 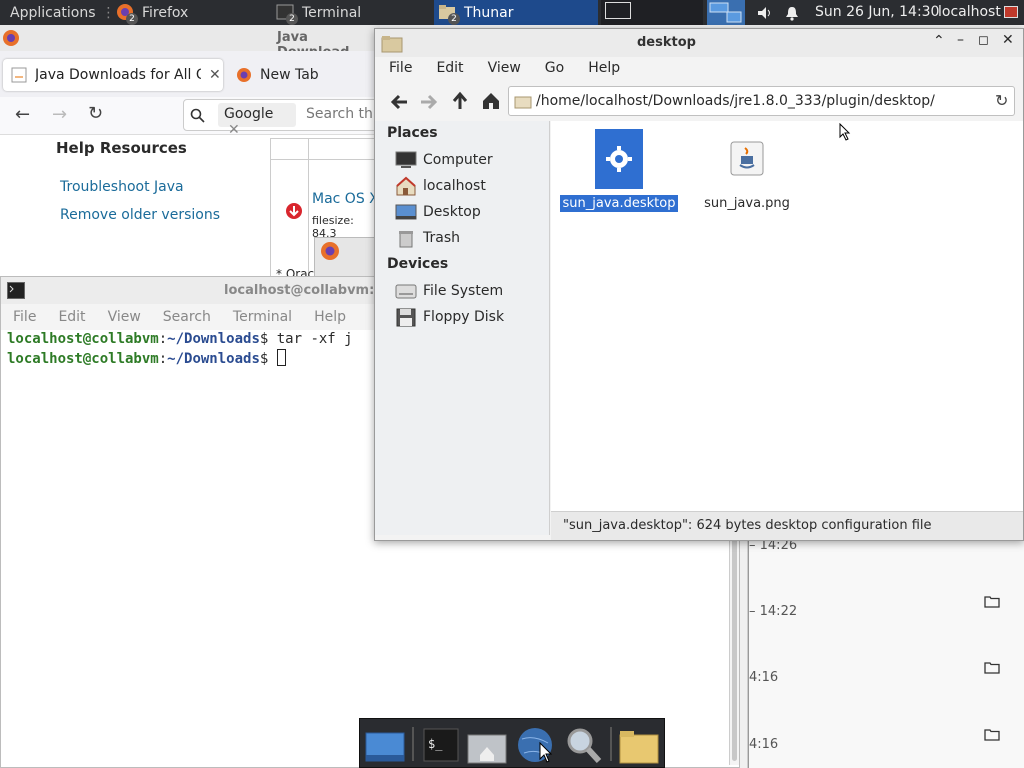 What do you see at coordinates (406, 239) in the screenshot?
I see `trash-icon` at bounding box center [406, 239].